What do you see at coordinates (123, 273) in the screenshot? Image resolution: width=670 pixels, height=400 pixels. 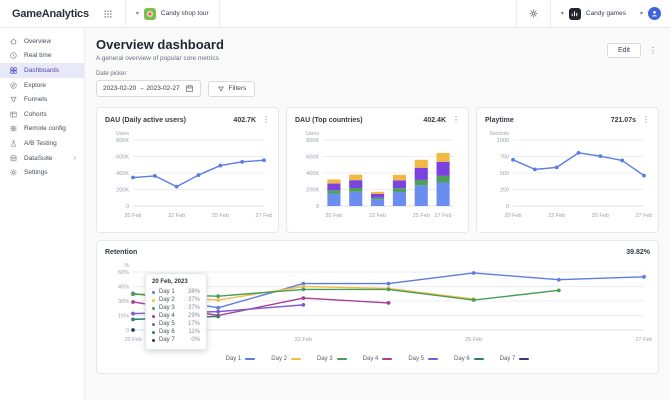 I see `svg-text: 60%` at bounding box center [123, 273].